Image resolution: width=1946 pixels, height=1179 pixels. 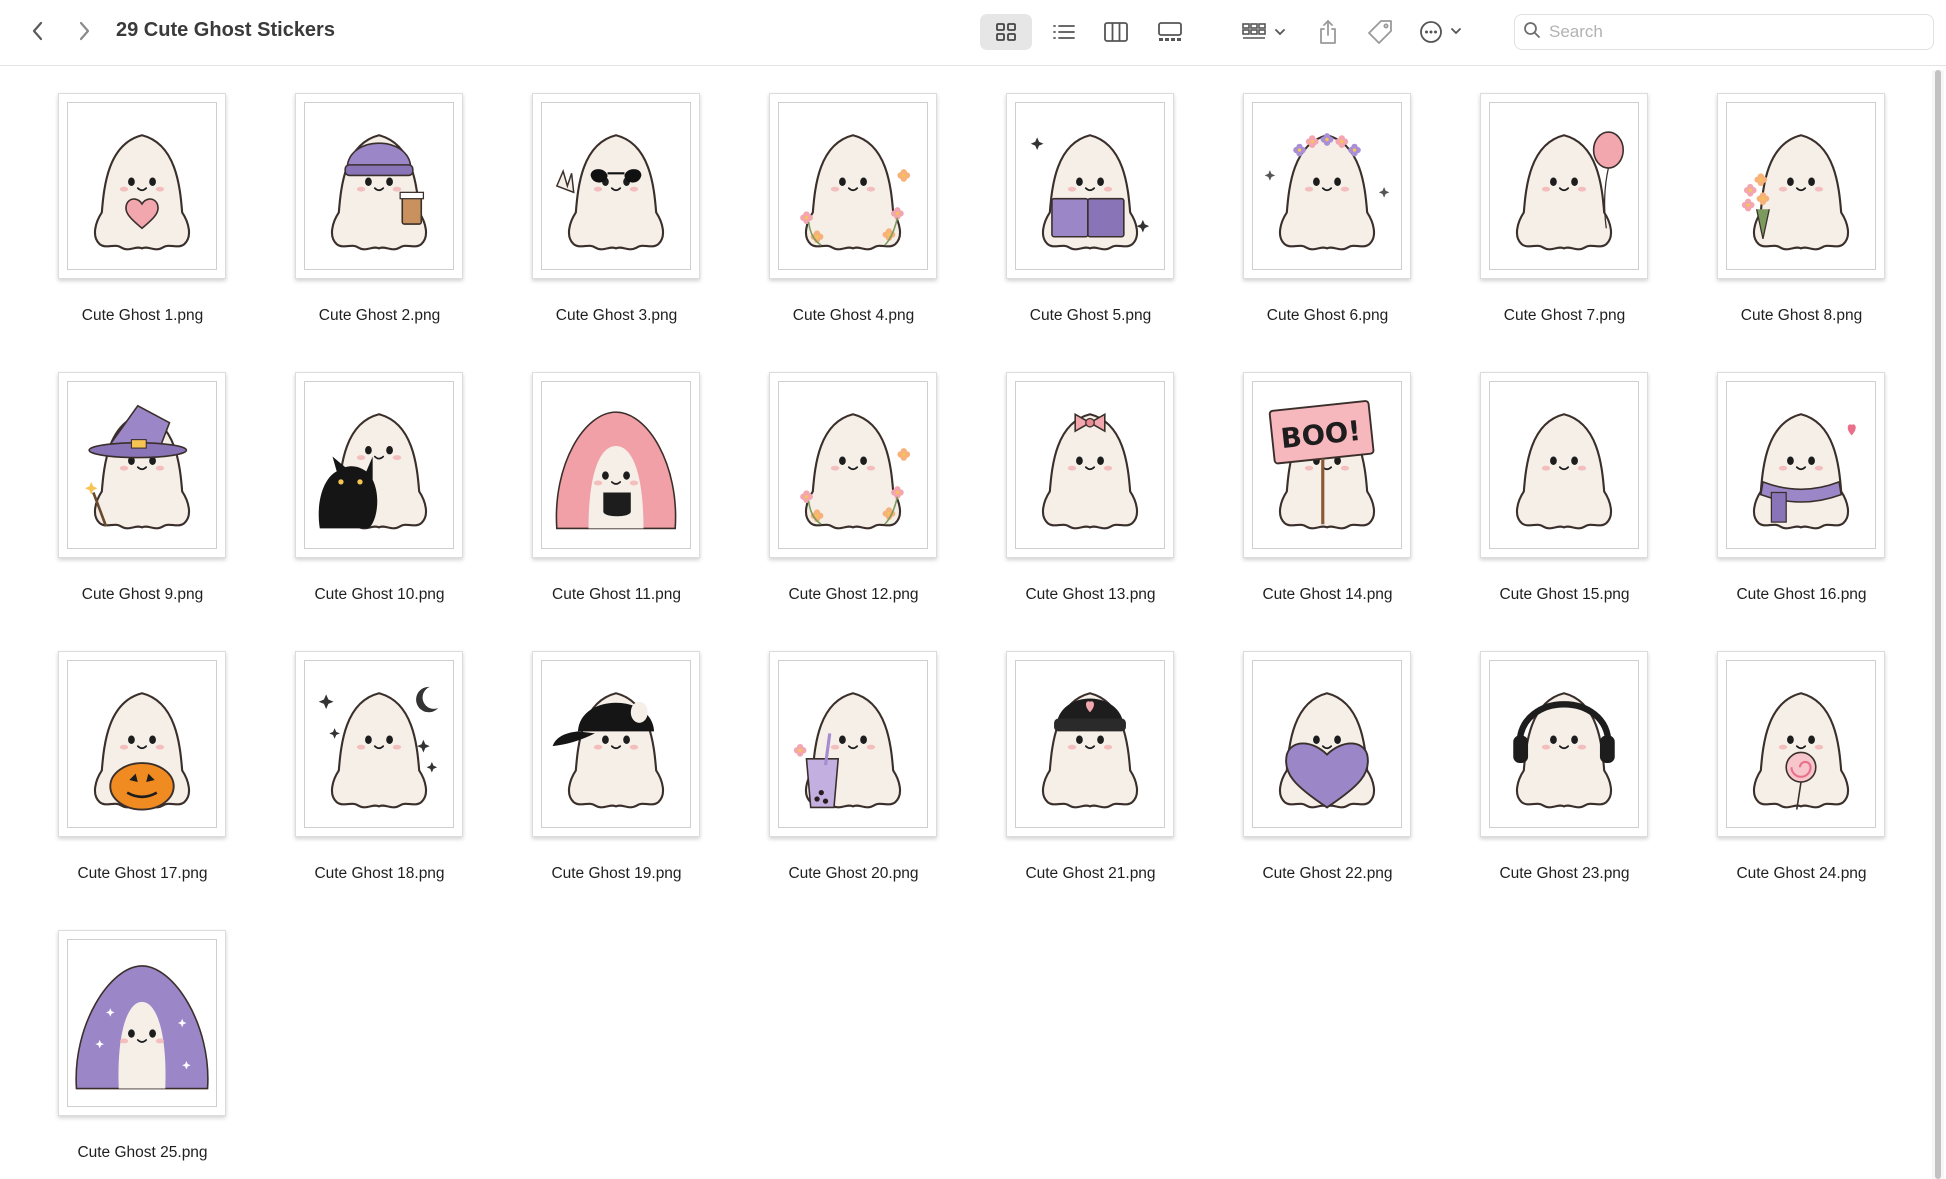 I want to click on file-item: Cute Ghost 1.png, so click(x=130, y=195).